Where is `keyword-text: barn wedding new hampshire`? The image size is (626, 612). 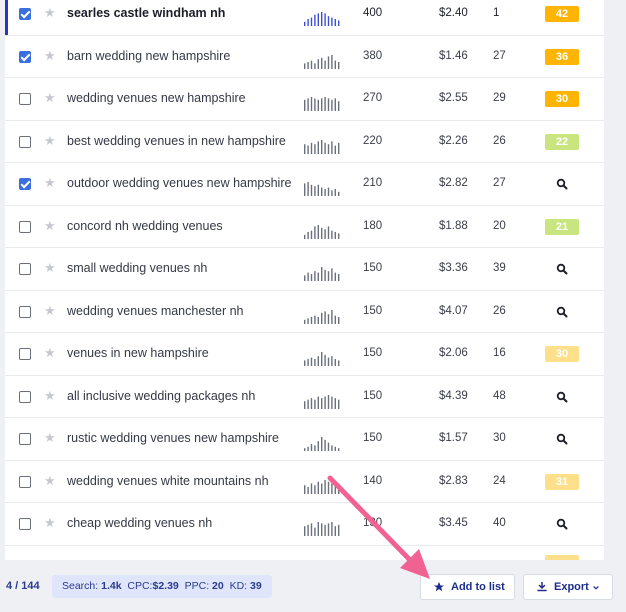 keyword-text: barn wedding new hampshire is located at coordinates (148, 56).